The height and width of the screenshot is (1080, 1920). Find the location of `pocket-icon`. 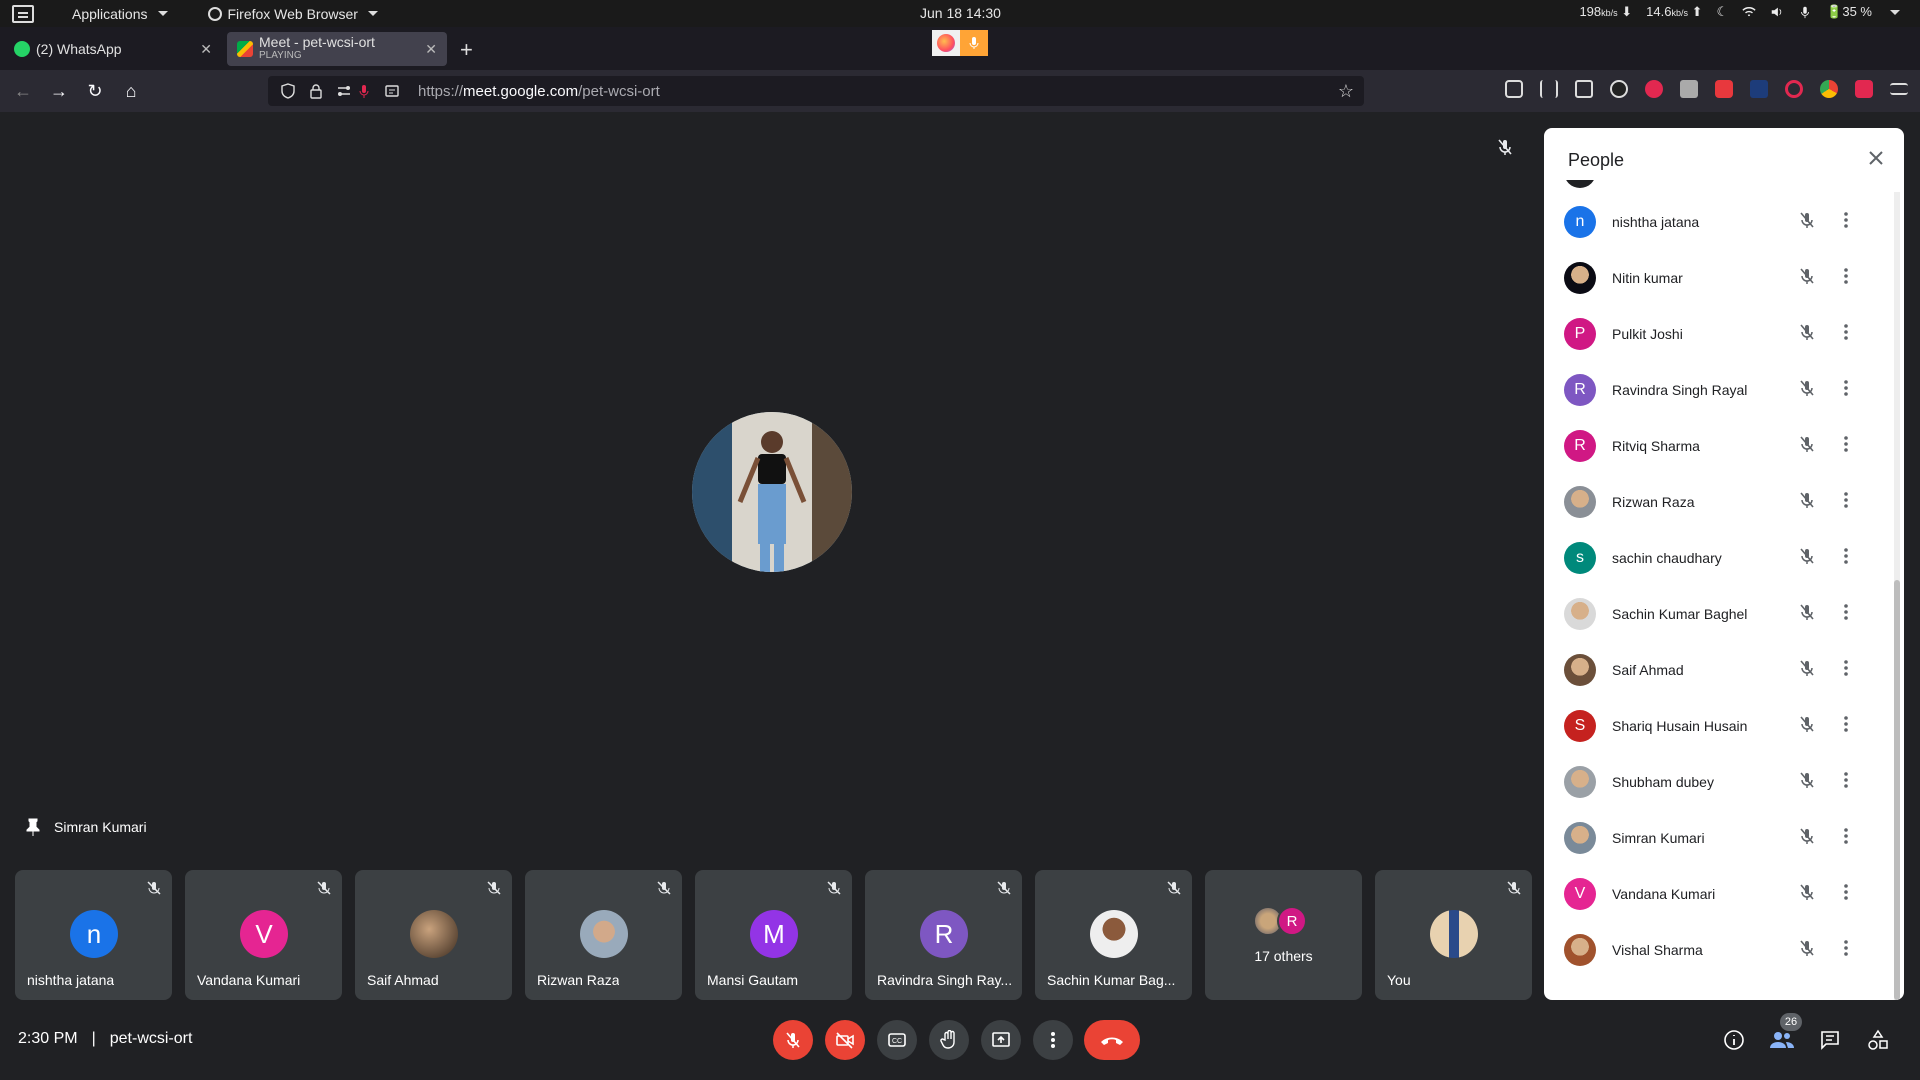

pocket-icon is located at coordinates (1514, 89).